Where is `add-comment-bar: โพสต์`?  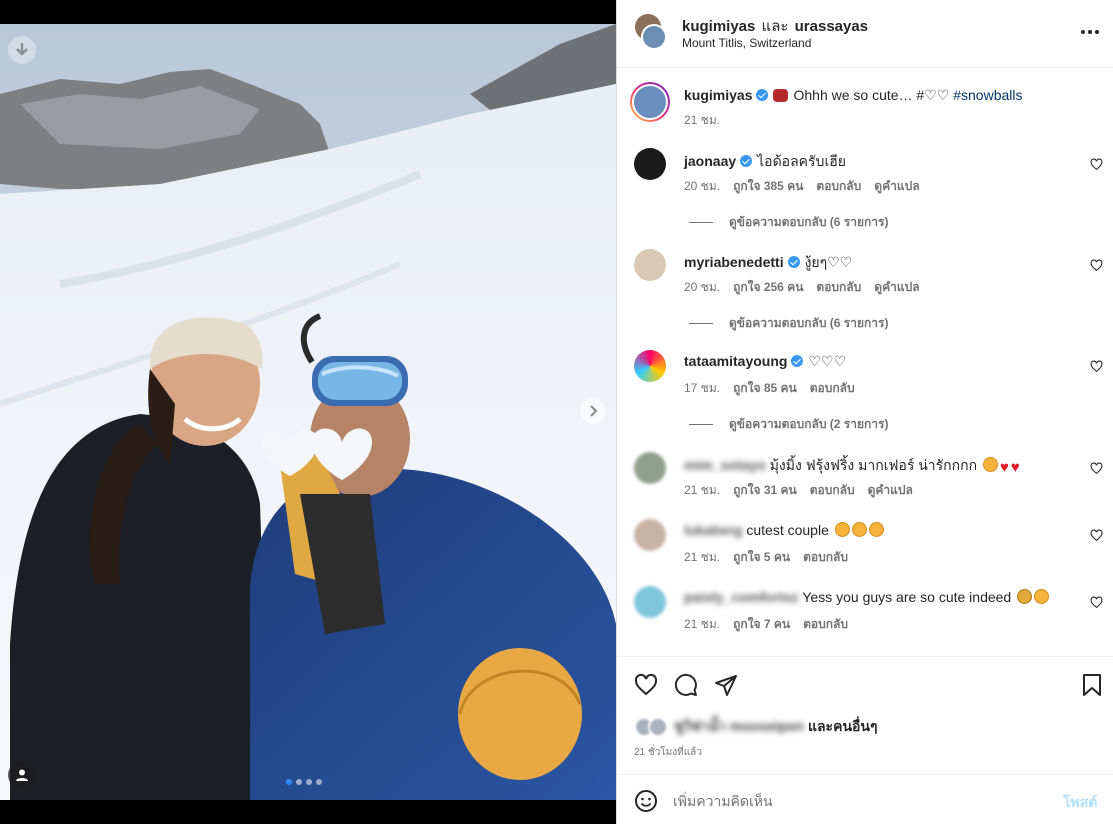
add-comment-bar: โพสต์ is located at coordinates (865, 799).